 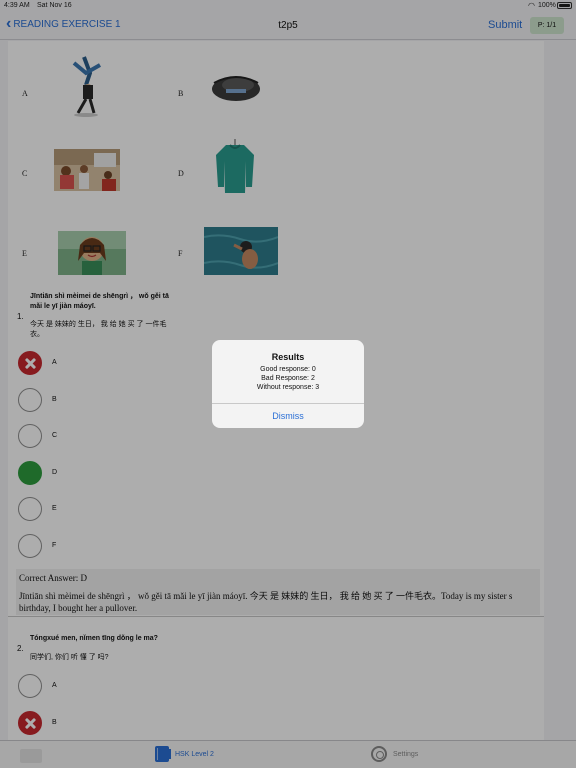 What do you see at coordinates (288, 378) in the screenshot?
I see `bad-response-count: Bad Response: 2` at bounding box center [288, 378].